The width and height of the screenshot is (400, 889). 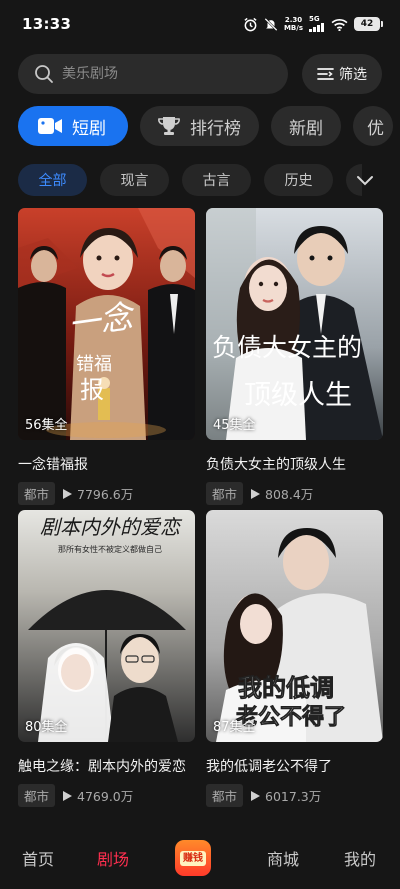 I want to click on play-count-value: 4769.0万, so click(x=105, y=796).